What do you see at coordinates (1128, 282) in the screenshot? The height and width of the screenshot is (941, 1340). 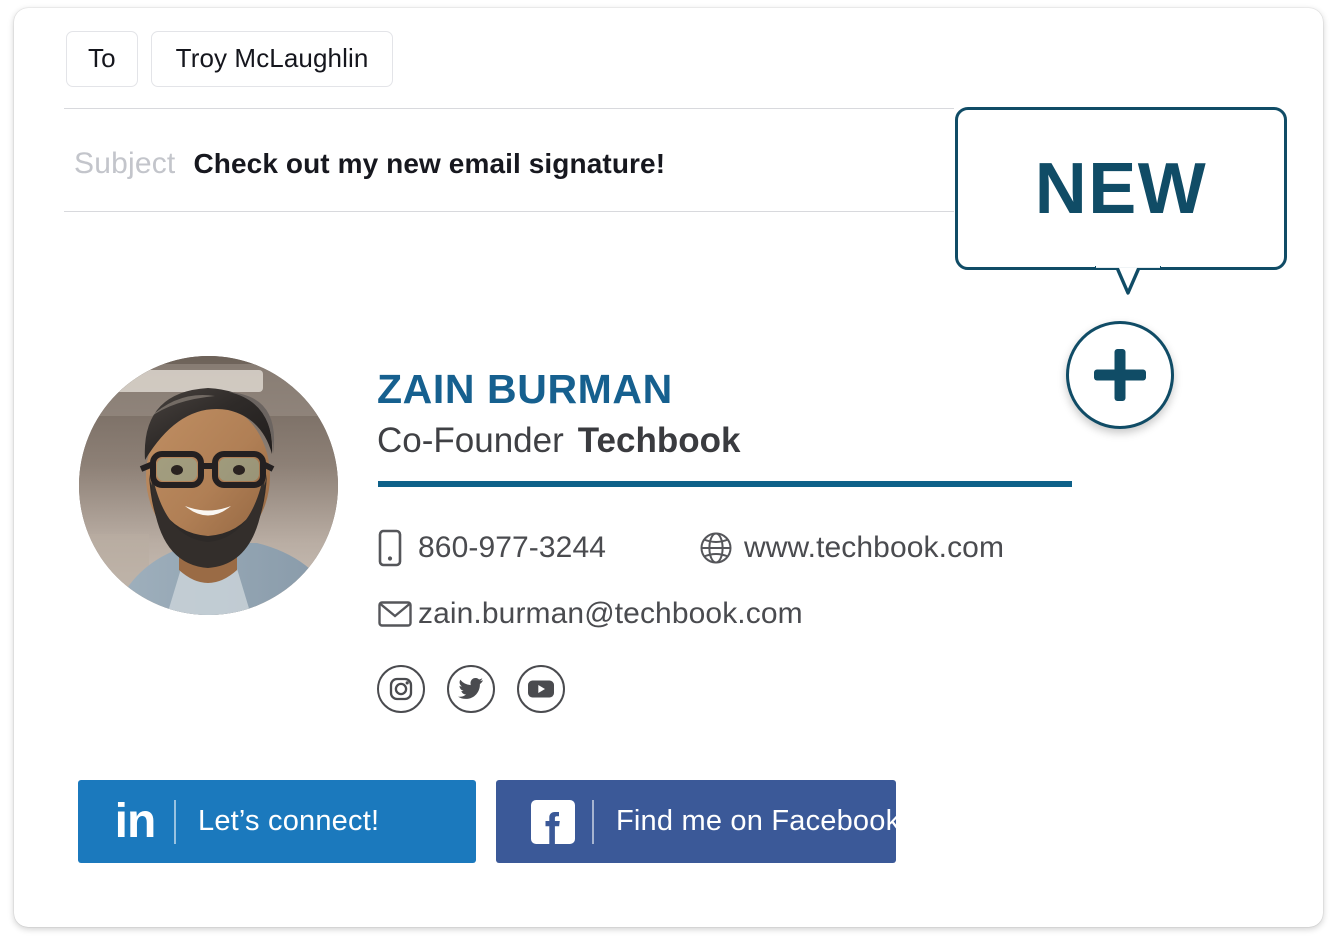 I see `callout-pointer` at bounding box center [1128, 282].